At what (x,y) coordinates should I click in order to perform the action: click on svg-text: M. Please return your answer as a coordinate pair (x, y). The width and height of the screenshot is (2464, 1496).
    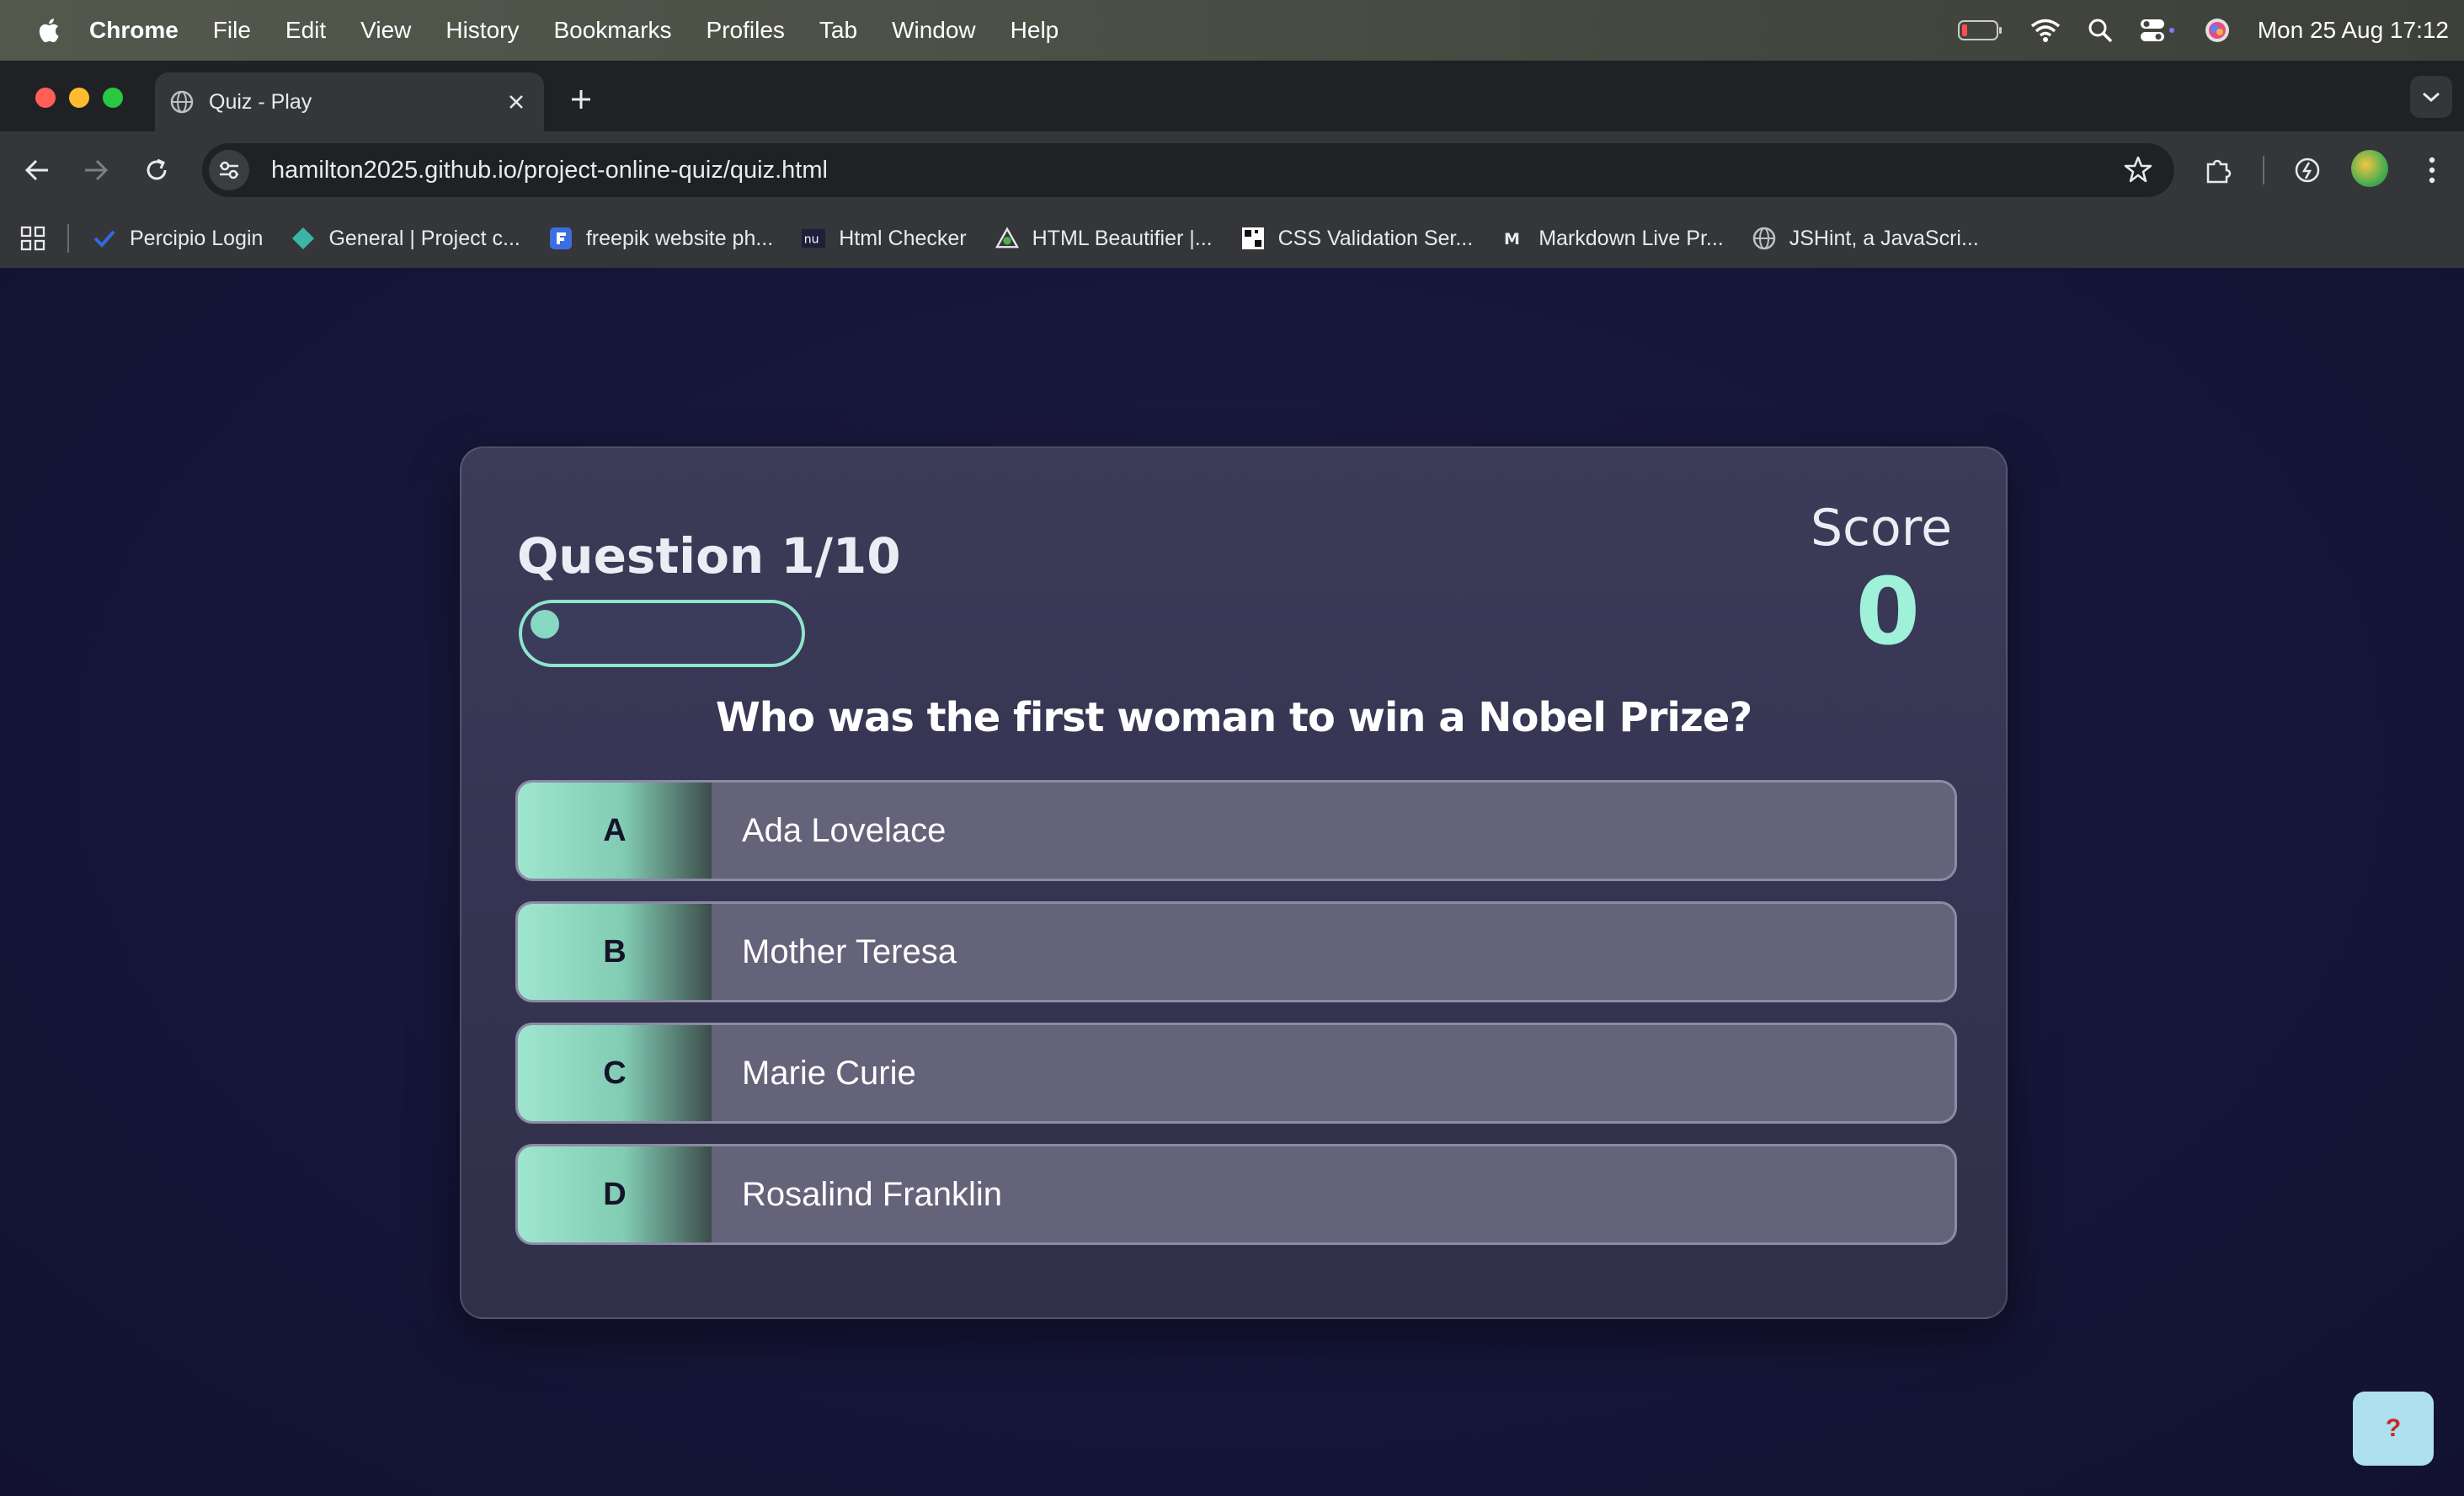
    Looking at the image, I should click on (1512, 239).